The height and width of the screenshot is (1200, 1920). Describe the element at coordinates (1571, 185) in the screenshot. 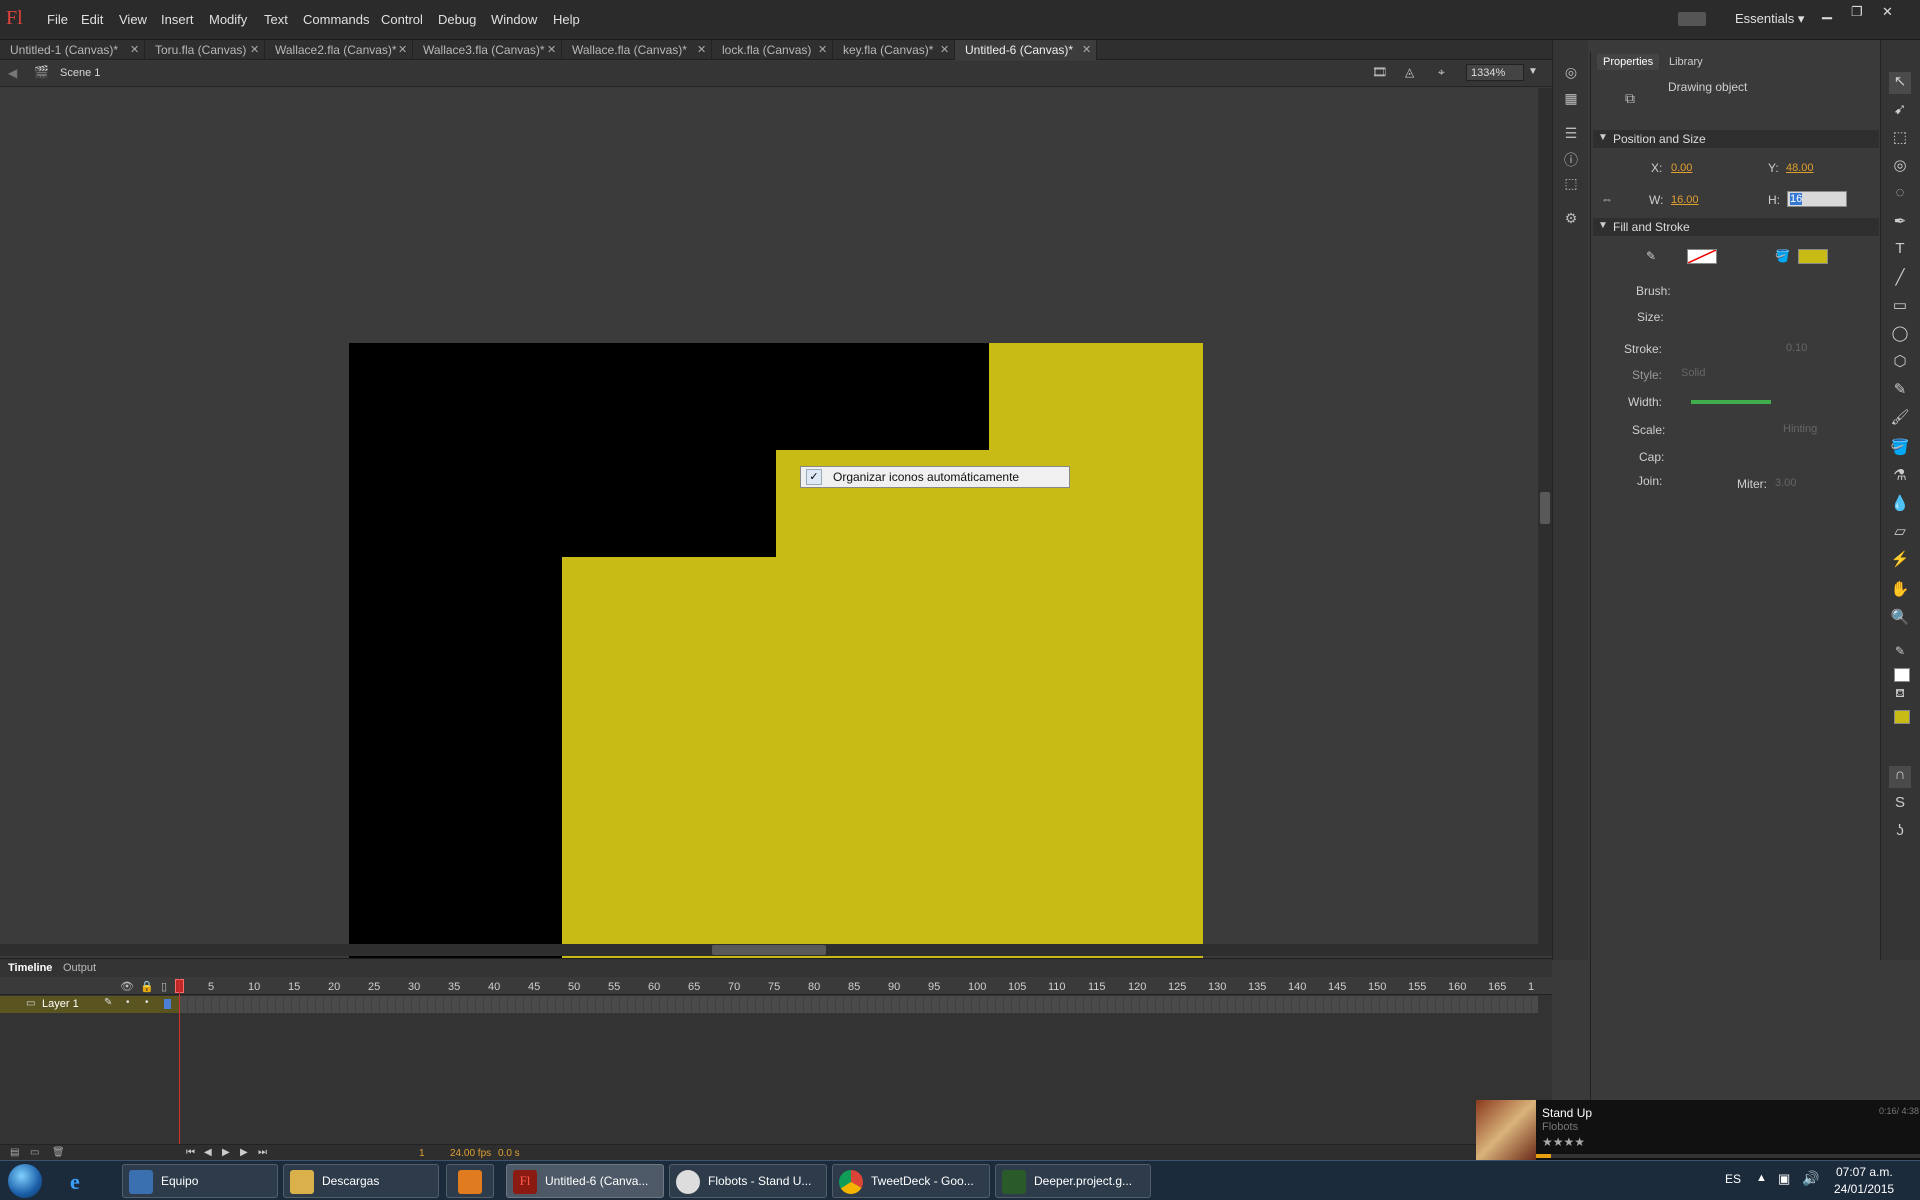

I see `transform-icon: ⬚` at that location.